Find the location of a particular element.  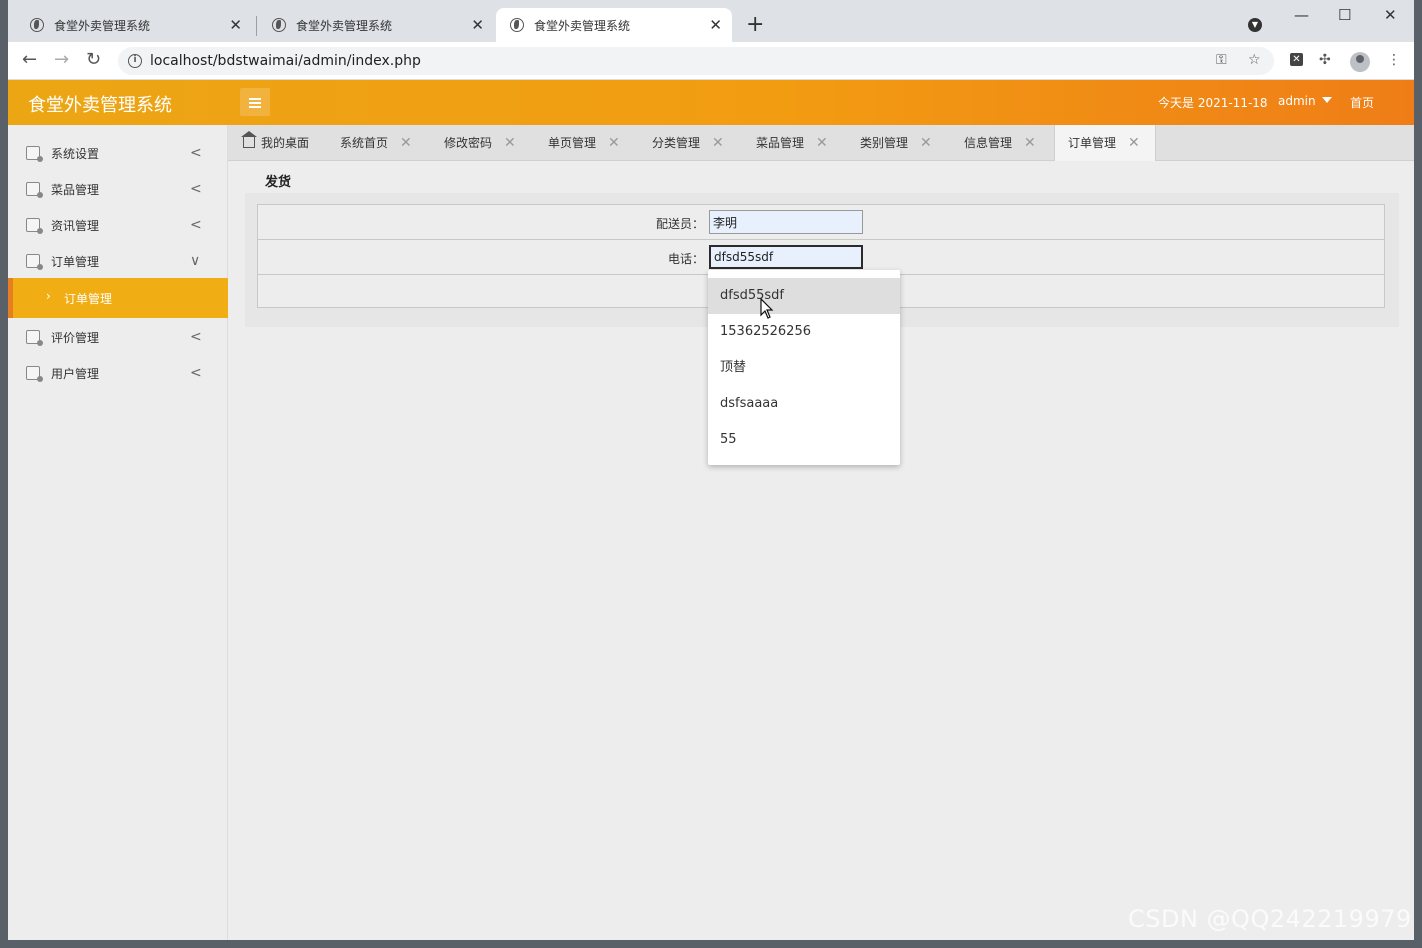

menu-dots-icon: ⋮ is located at coordinates (1394, 60).